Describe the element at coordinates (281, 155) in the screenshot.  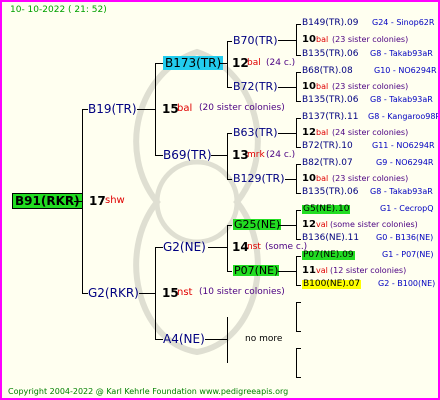
I see `gen2-2-note: (24 c.)` at that location.